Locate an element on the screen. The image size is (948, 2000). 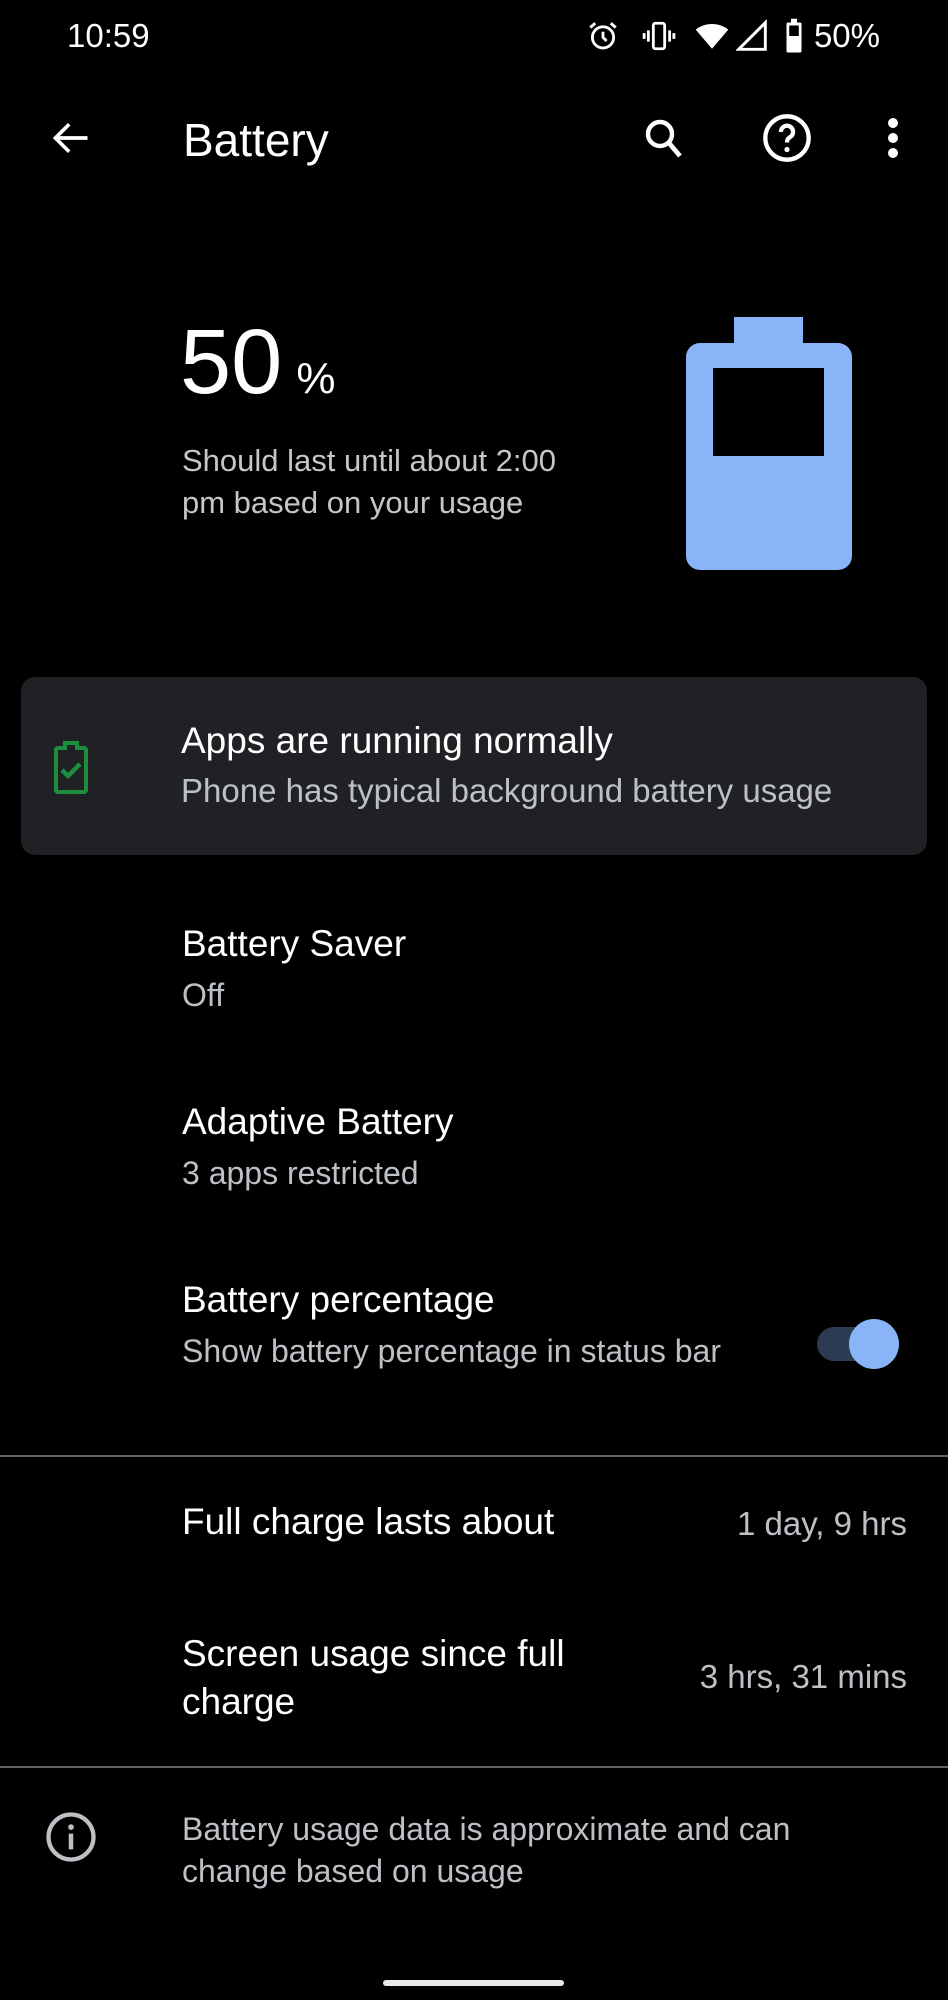
battery-icon is located at coordinates (794, 36).